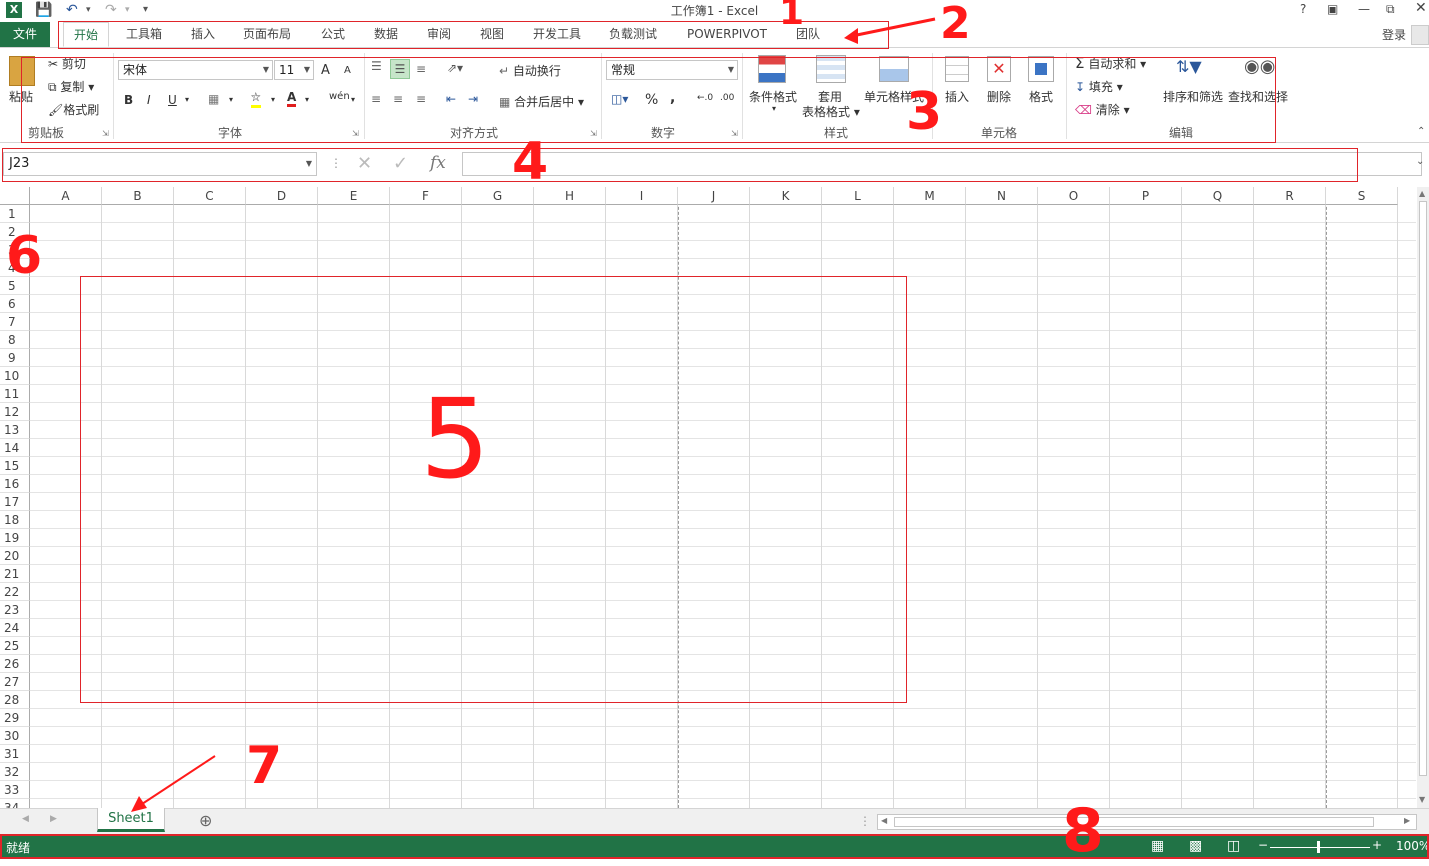 Image resolution: width=1429 pixels, height=866 pixels. I want to click on align-bottom-icon: ≡, so click(421, 69).